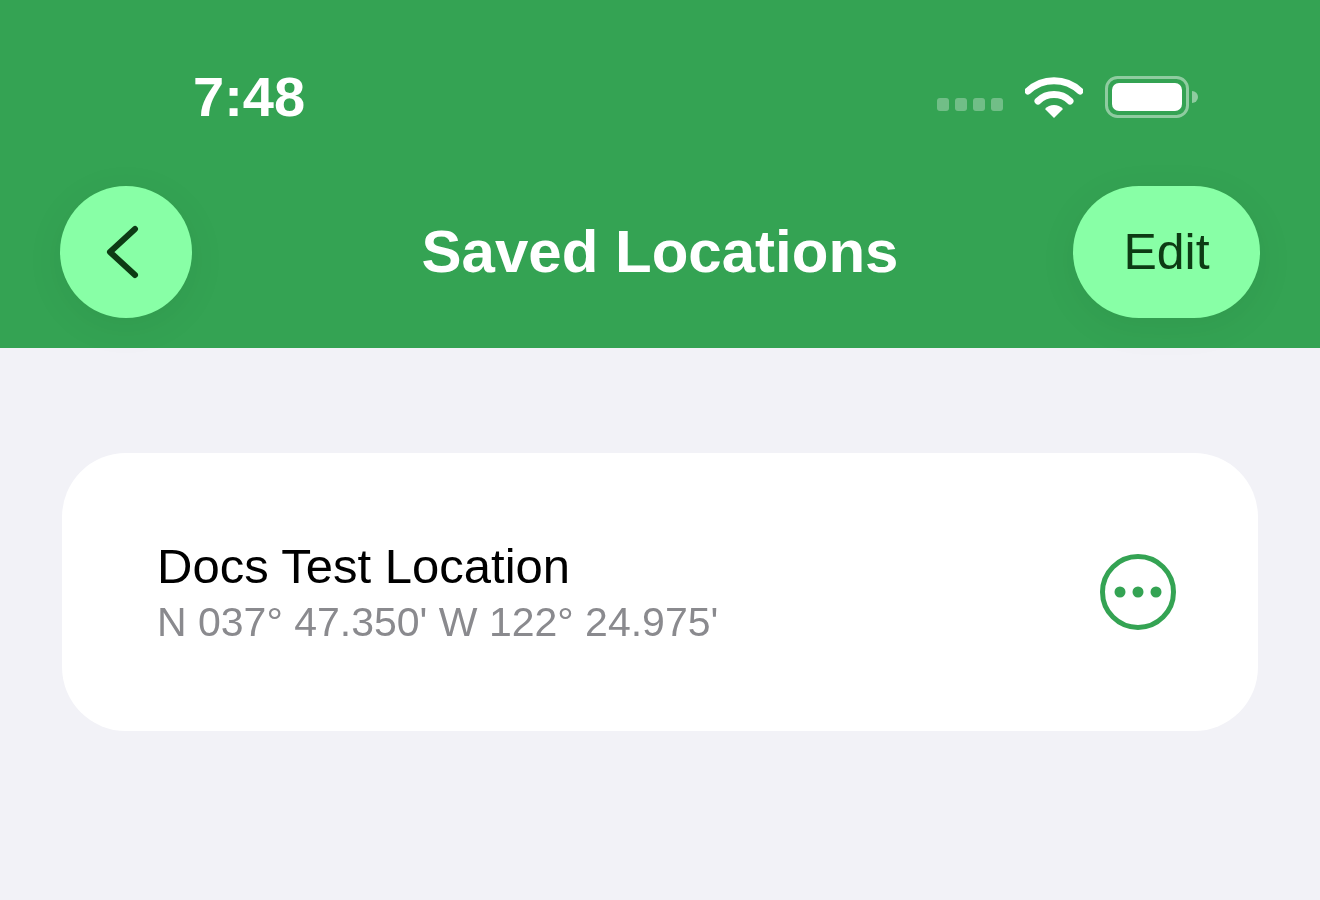  What do you see at coordinates (438, 622) in the screenshot?
I see `location-coordinates: N 037° 47.350' W 122° 24.975'` at bounding box center [438, 622].